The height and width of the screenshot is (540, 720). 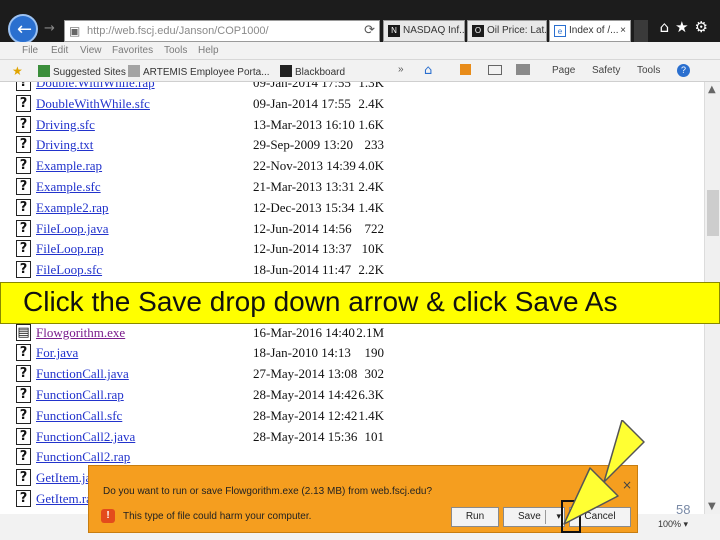 What do you see at coordinates (668, 27) in the screenshot?
I see `home-icon: ⌂` at bounding box center [668, 27].